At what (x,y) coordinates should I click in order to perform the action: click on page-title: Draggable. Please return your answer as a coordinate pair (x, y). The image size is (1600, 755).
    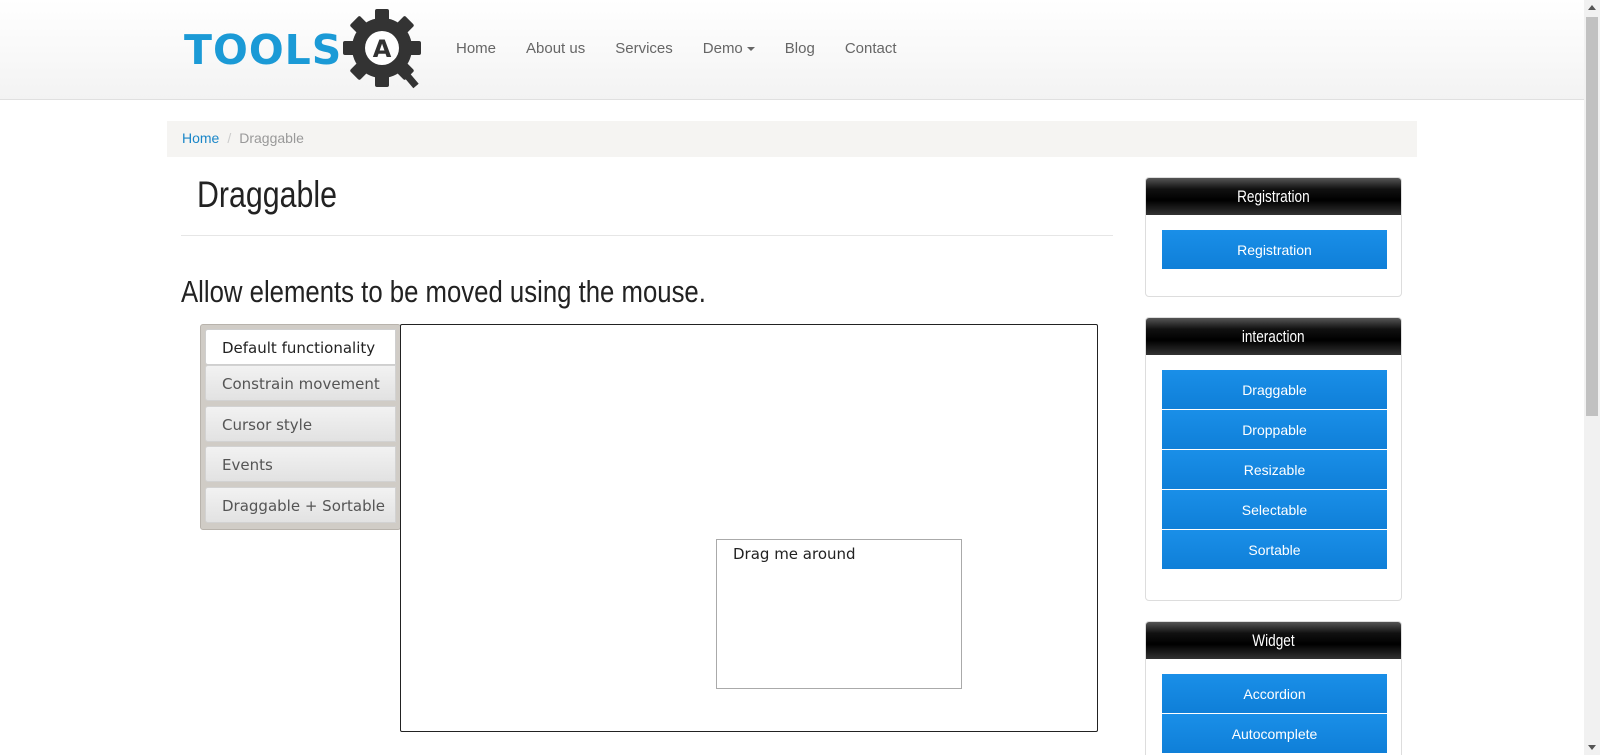
    Looking at the image, I should click on (267, 194).